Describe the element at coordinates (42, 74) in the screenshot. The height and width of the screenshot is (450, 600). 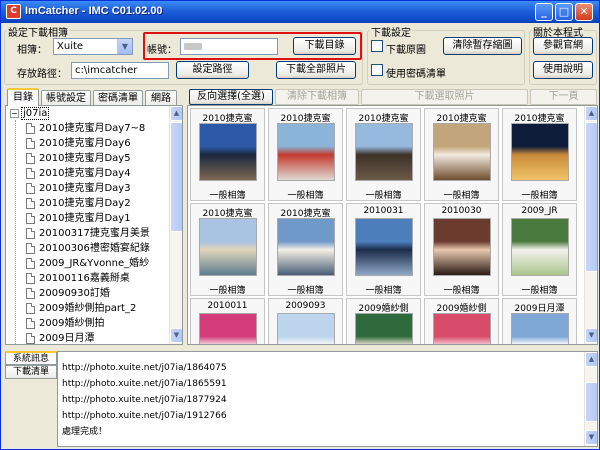
I see `path-label: 存放路徑：` at that location.